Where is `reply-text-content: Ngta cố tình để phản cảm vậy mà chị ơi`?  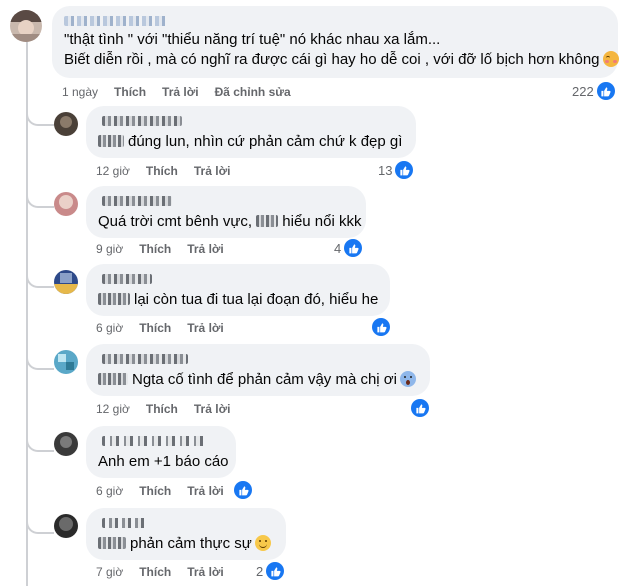
reply-text-content: Ngta cố tình để phản cảm vậy mà chị ơi is located at coordinates (264, 379).